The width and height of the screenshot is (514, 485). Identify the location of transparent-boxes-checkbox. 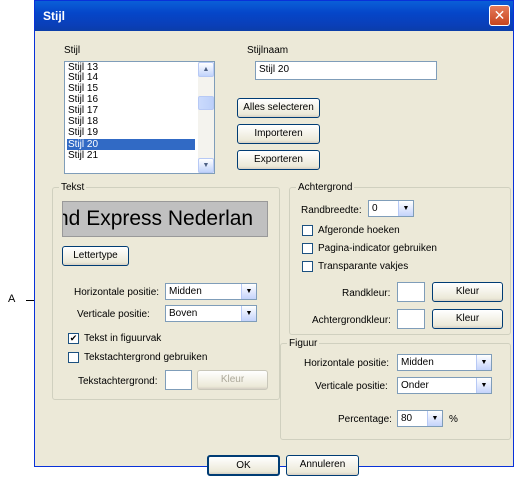
(307, 266).